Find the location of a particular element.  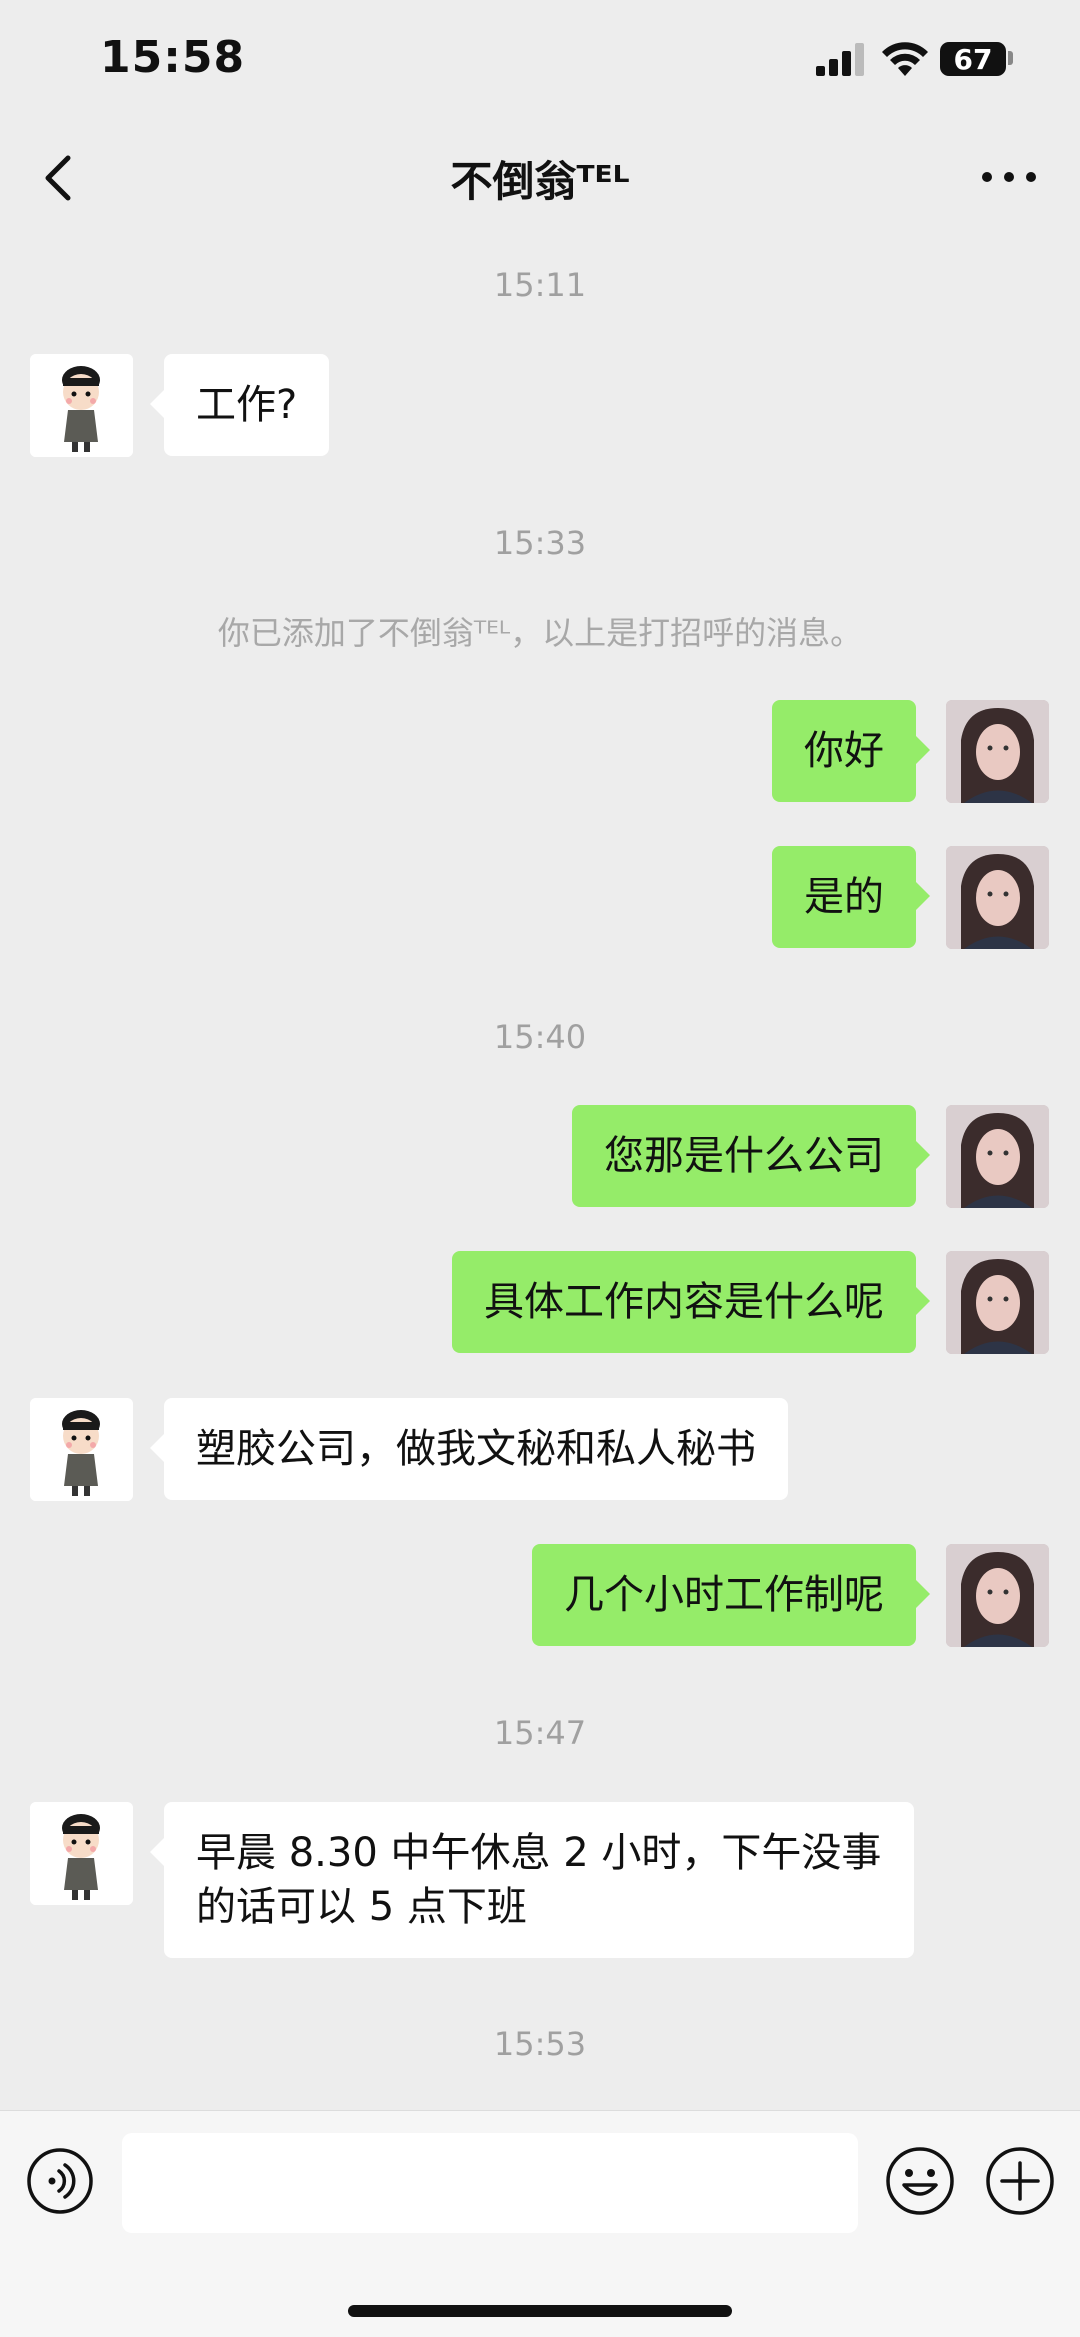

time-stamp: 15:40 is located at coordinates (540, 1037).